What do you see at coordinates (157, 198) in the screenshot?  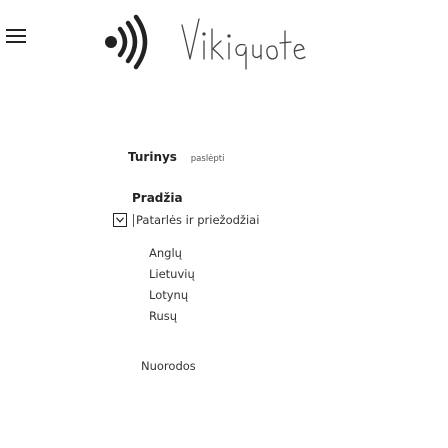 I see `section-link-pradzia: Pradžia` at bounding box center [157, 198].